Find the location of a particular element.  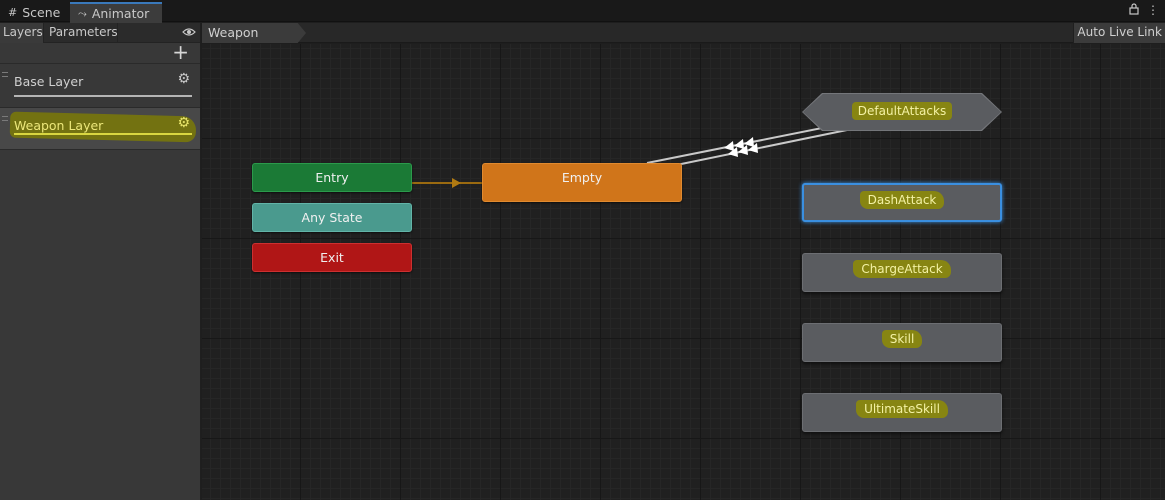

highlight-mark: UltimateSkill is located at coordinates (902, 409).